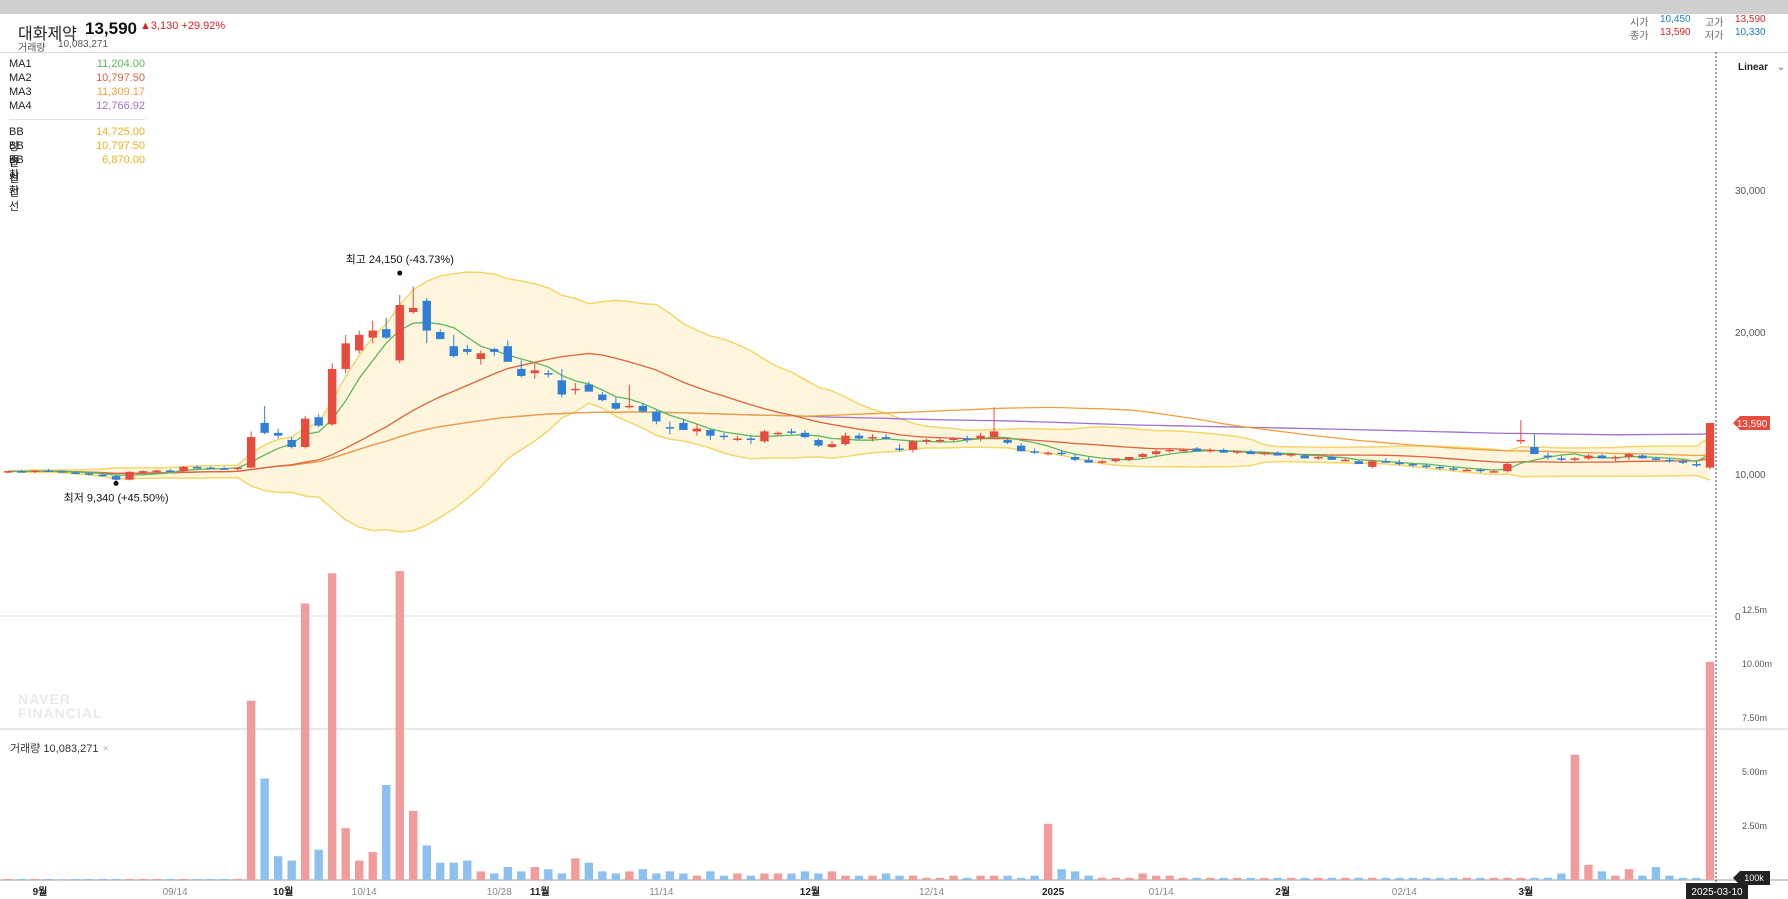 The height and width of the screenshot is (899, 1788). What do you see at coordinates (1757, 664) in the screenshot?
I see `volume-tick-label: 10.00m` at bounding box center [1757, 664].